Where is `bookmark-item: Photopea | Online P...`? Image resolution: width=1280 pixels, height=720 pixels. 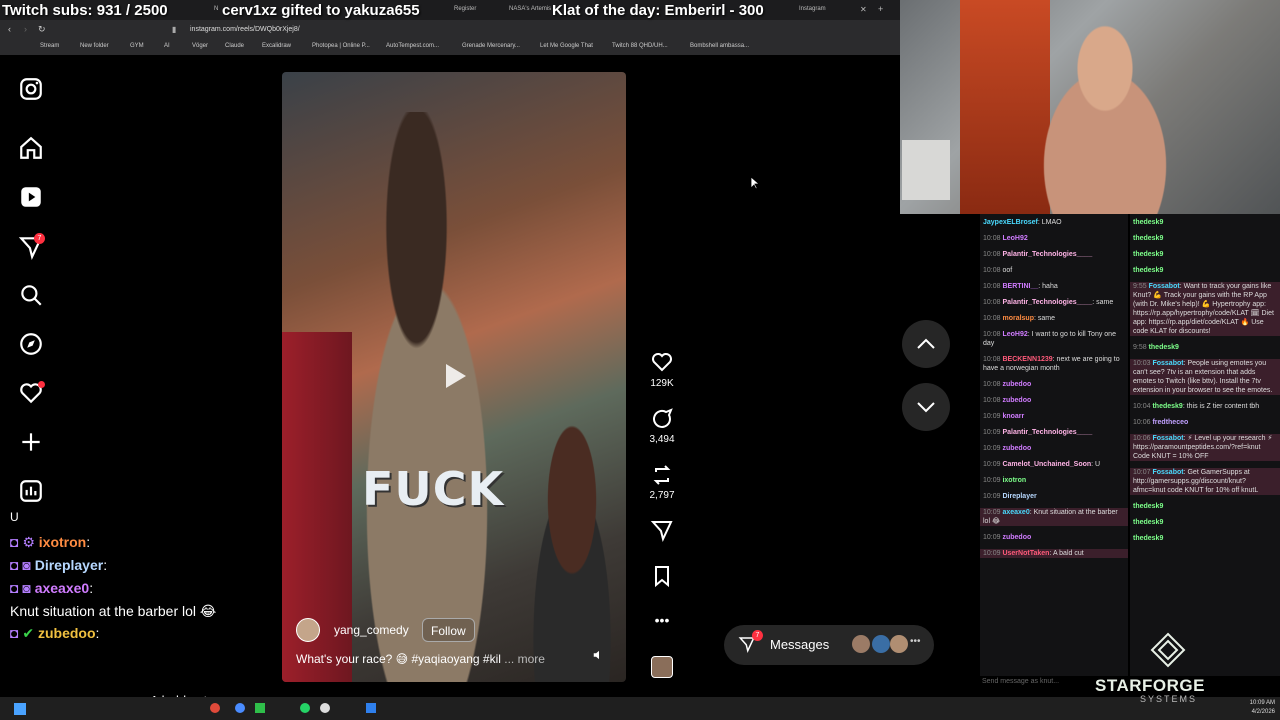
bookmark-item: Photopea | Online P... is located at coordinates (341, 46).